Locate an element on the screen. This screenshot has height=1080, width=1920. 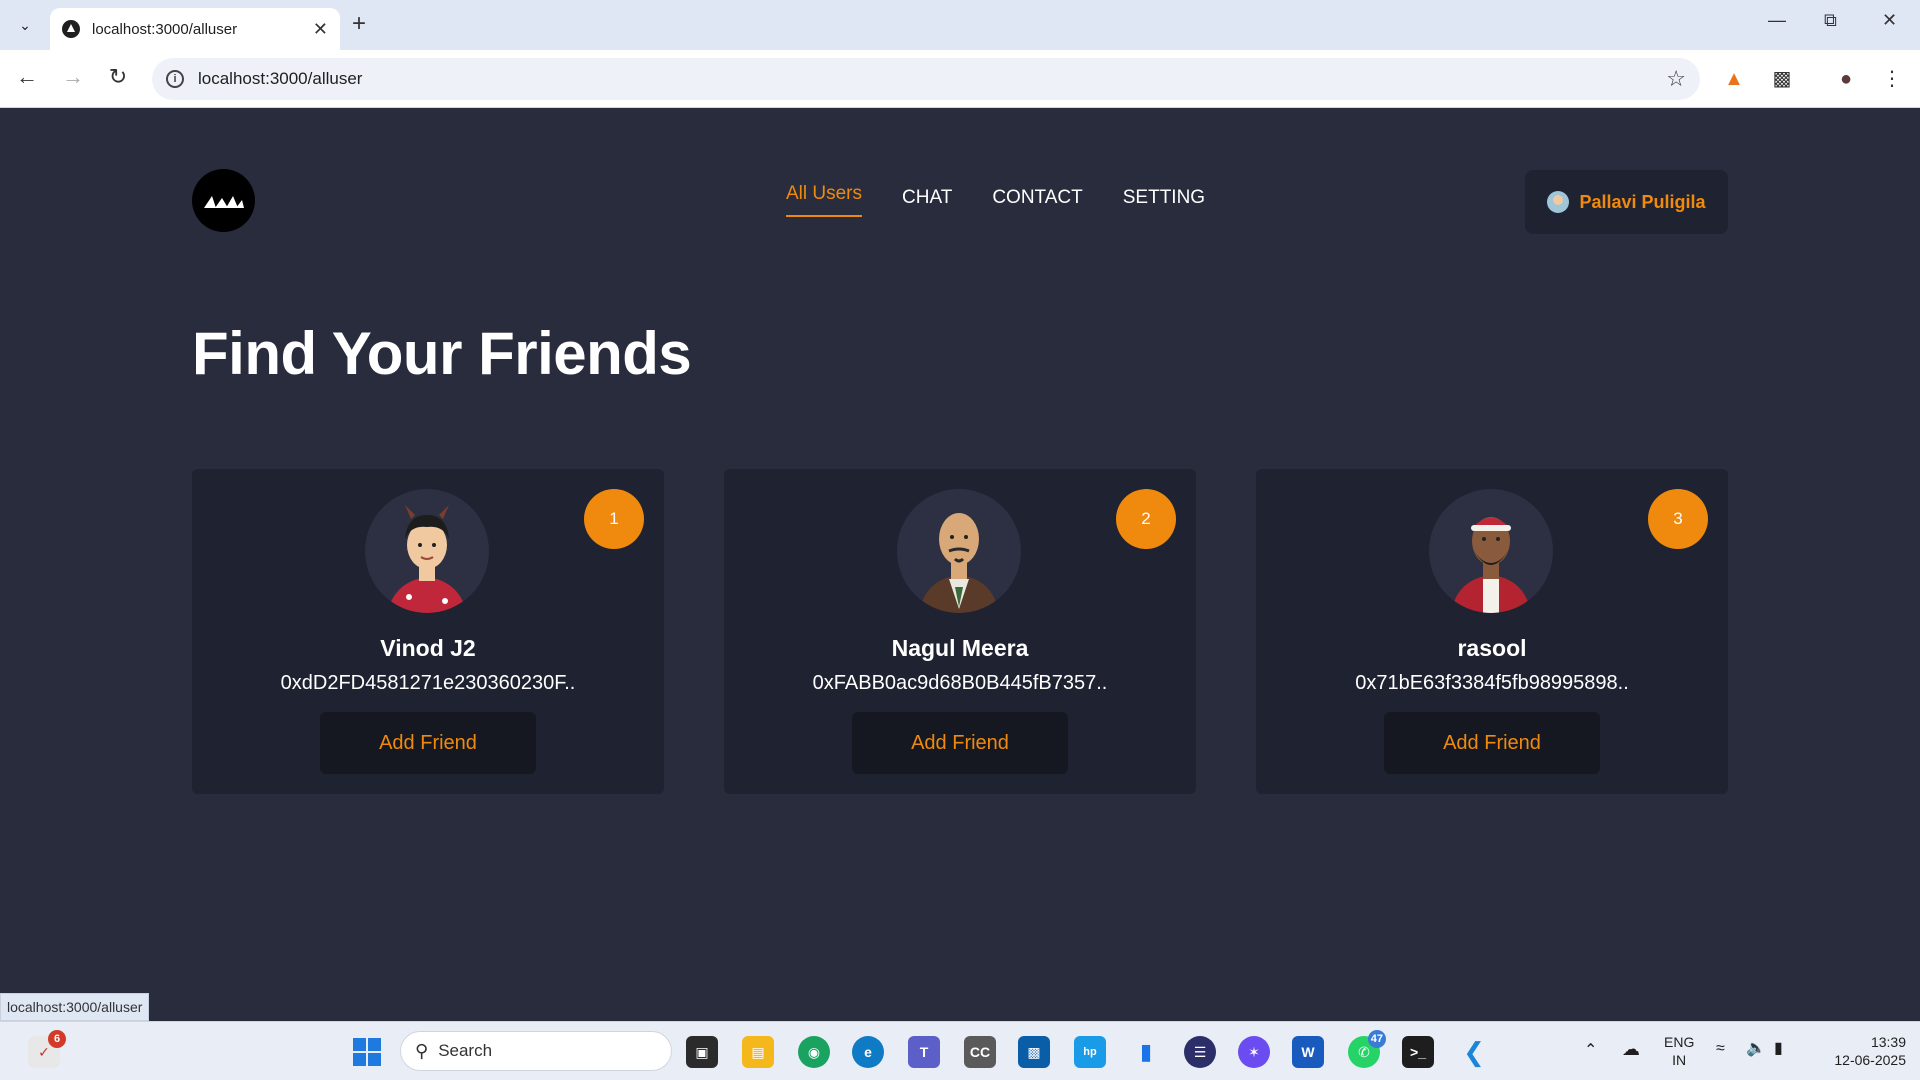
notification-tray-icon: ✓ 6 is located at coordinates (47, 1049).